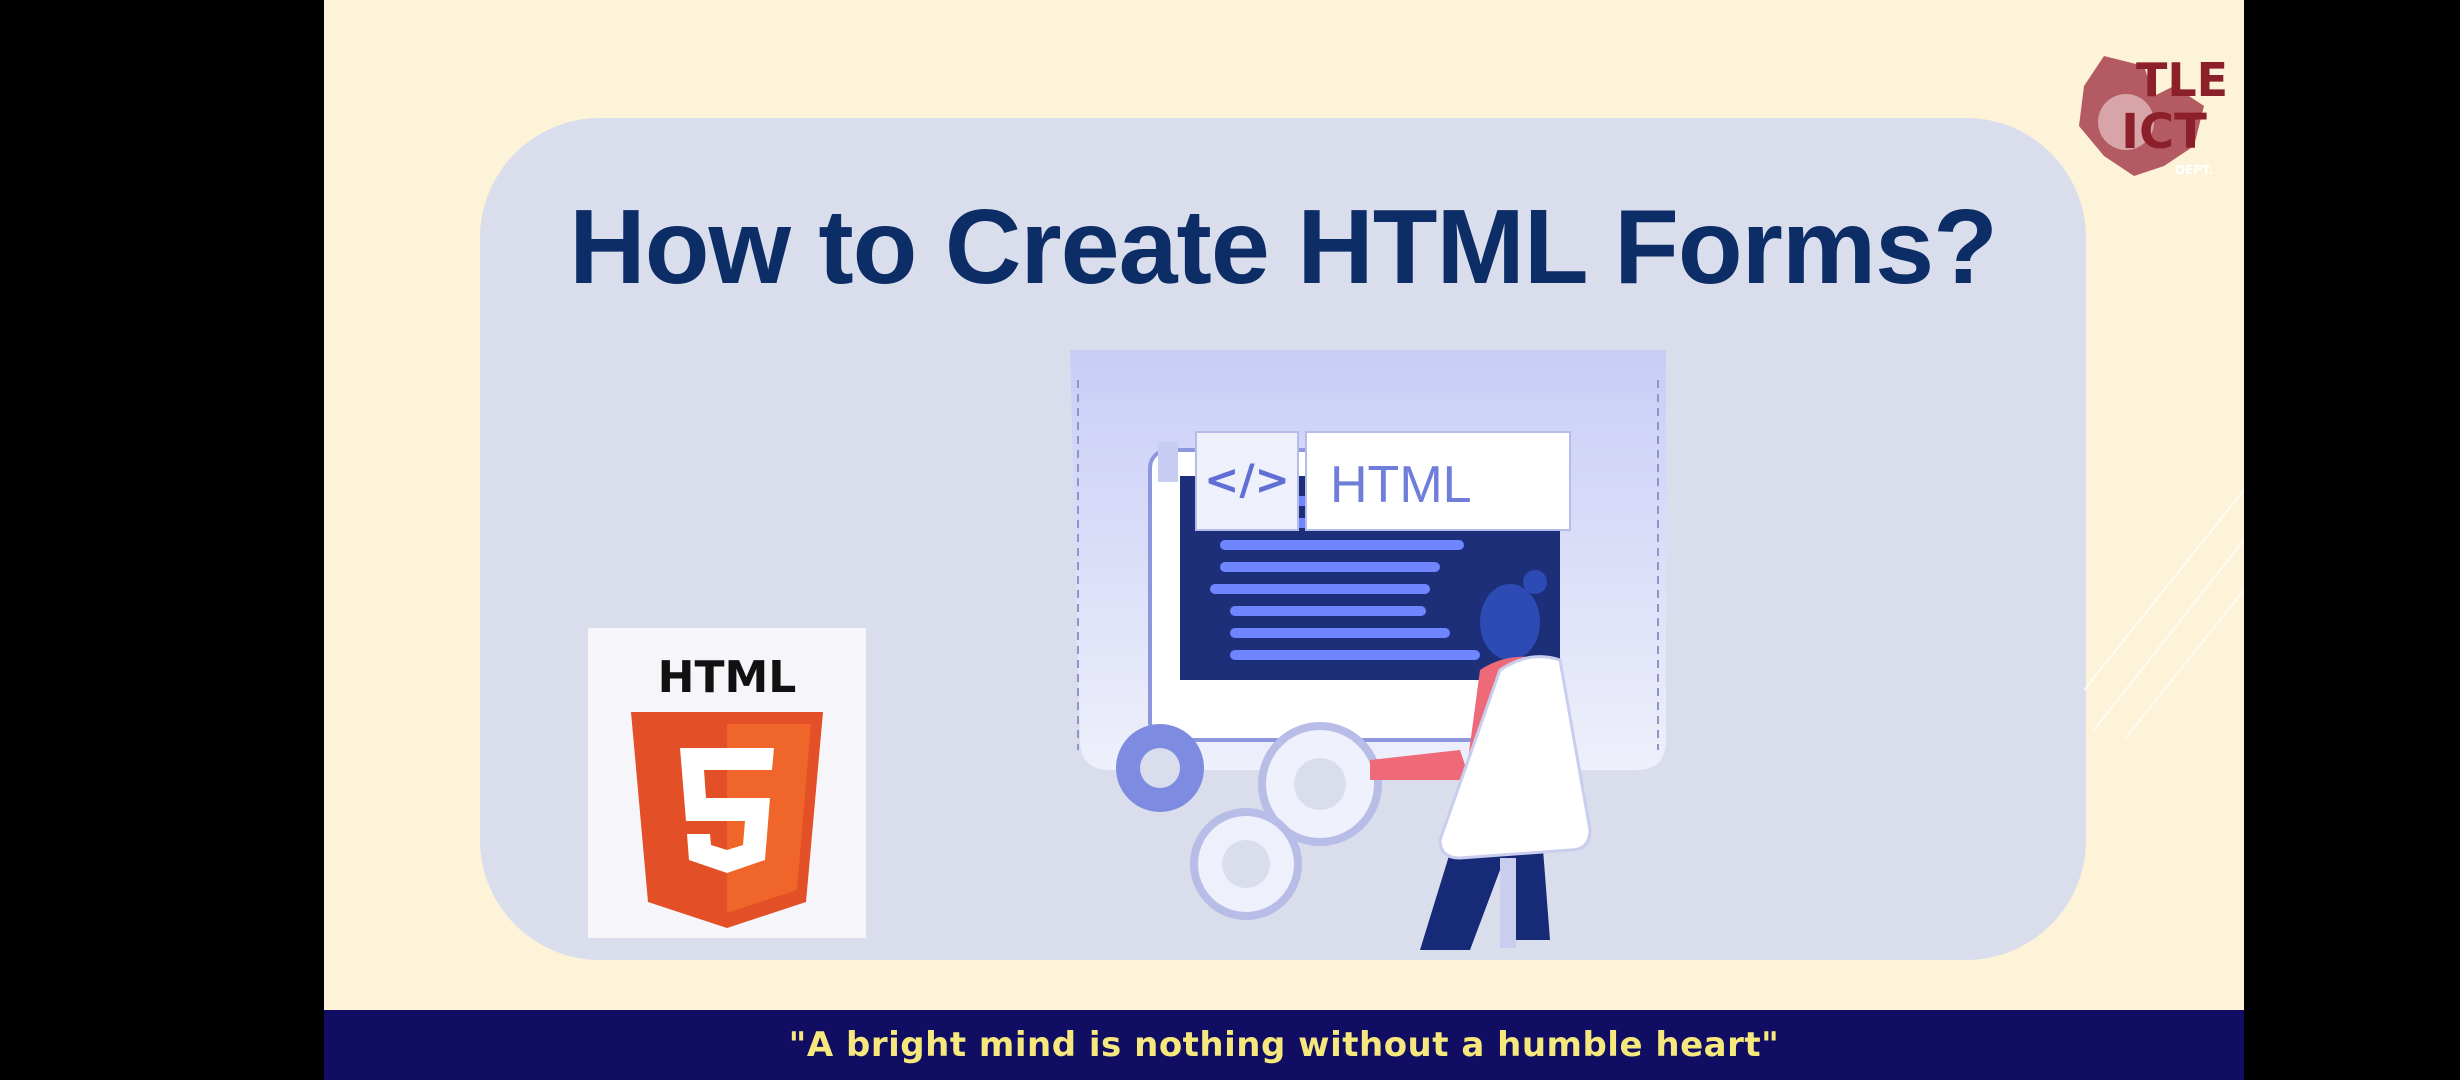 The height and width of the screenshot is (1080, 2460). Describe the element at coordinates (2182, 80) in the screenshot. I see `dept-logo-line1: TLE` at that location.